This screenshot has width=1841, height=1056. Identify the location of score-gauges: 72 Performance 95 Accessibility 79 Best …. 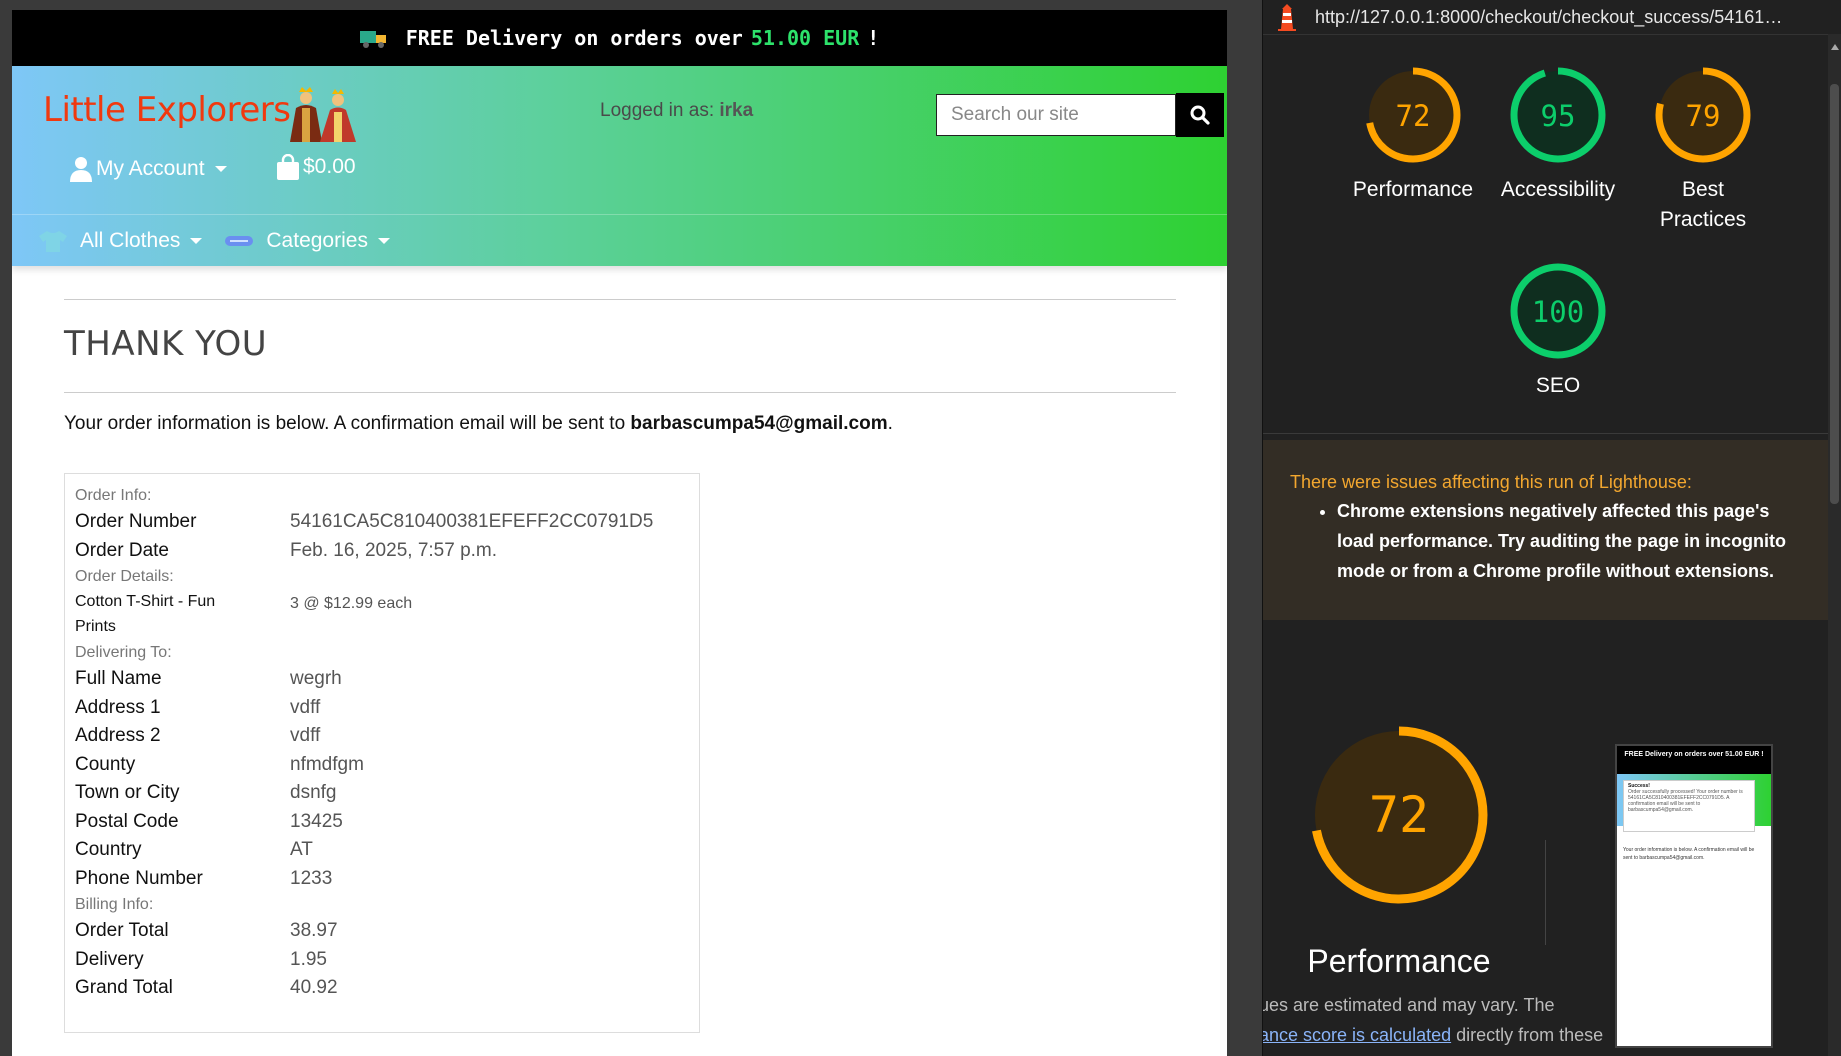
(1552, 234).